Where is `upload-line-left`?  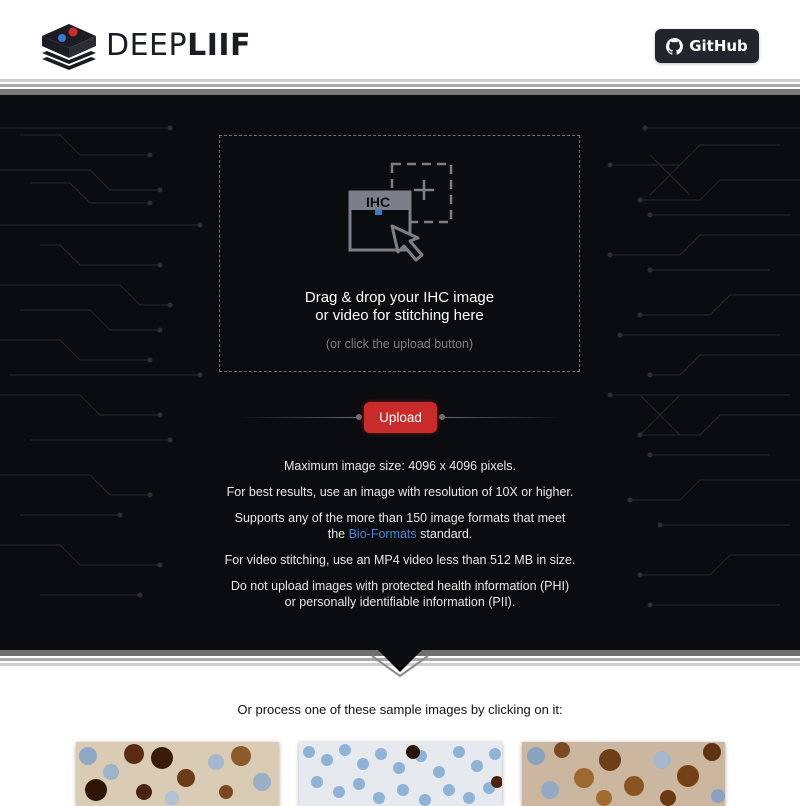
upload-line-left is located at coordinates (300, 417).